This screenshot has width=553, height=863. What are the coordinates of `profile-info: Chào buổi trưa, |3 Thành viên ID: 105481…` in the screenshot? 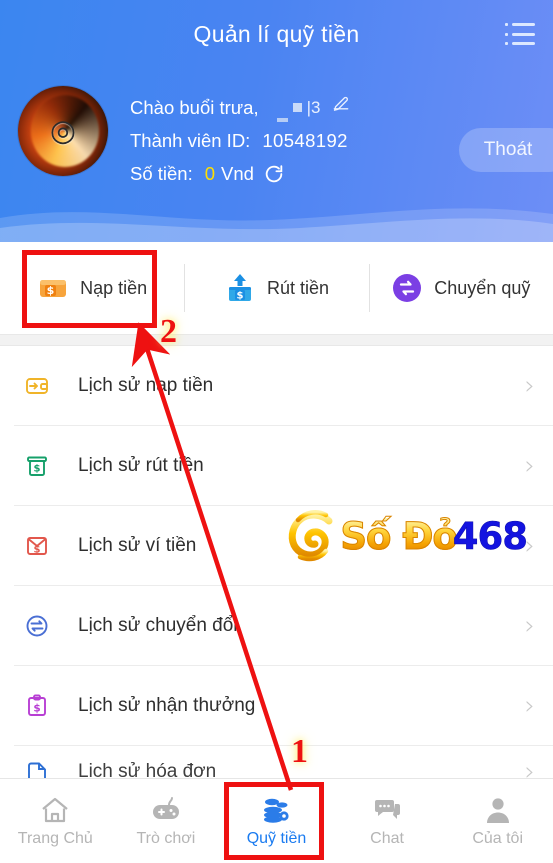 It's located at (240, 138).